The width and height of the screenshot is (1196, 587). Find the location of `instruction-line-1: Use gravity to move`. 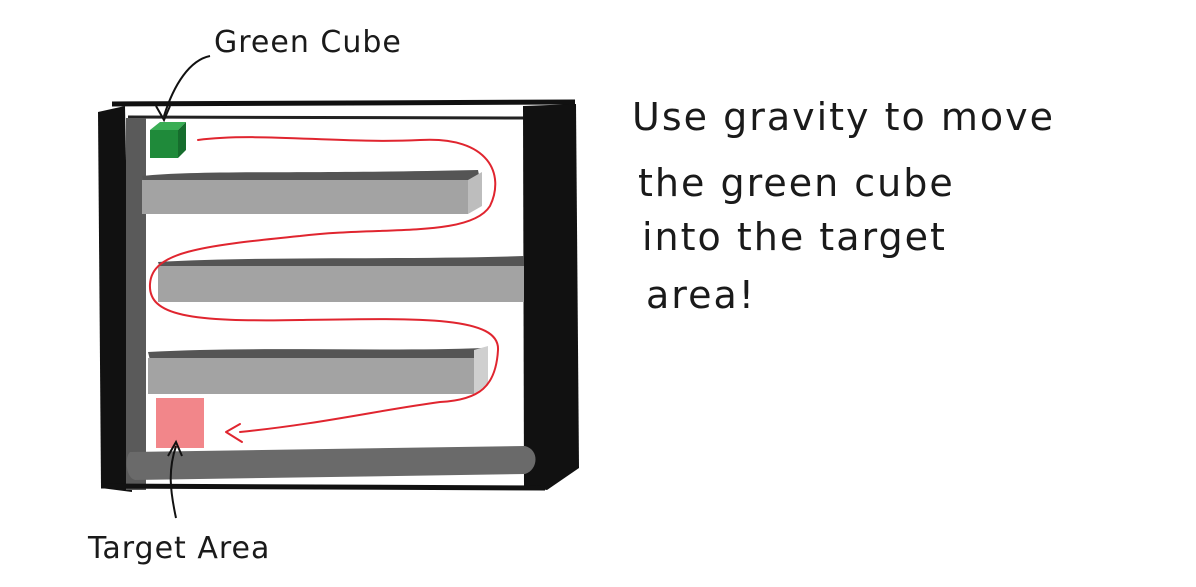

instruction-line-1: Use gravity to move is located at coordinates (843, 117).